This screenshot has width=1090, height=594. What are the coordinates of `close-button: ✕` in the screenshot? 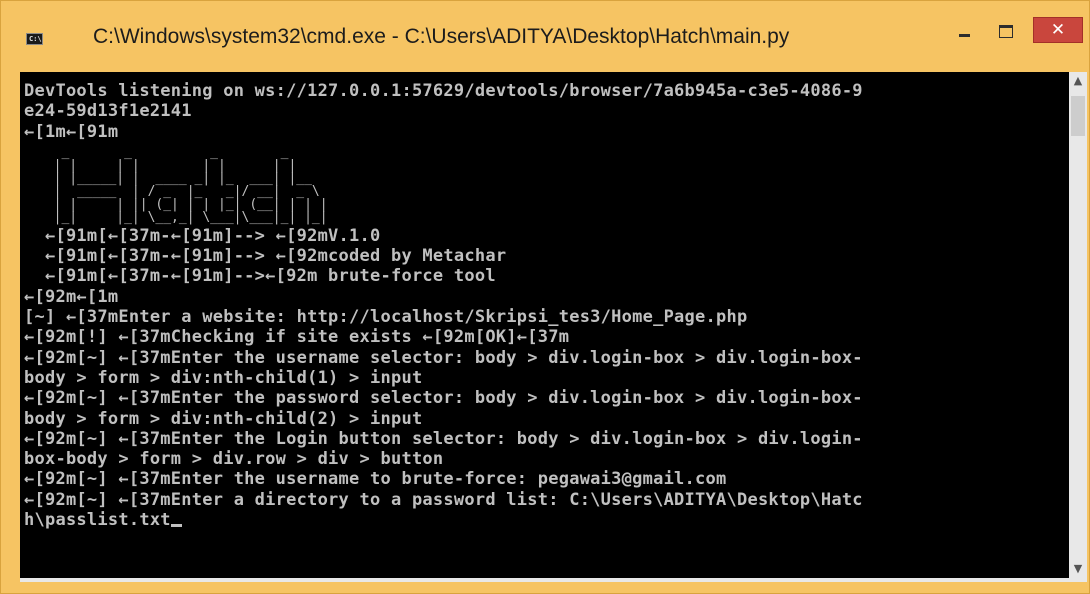 It's located at (1058, 30).